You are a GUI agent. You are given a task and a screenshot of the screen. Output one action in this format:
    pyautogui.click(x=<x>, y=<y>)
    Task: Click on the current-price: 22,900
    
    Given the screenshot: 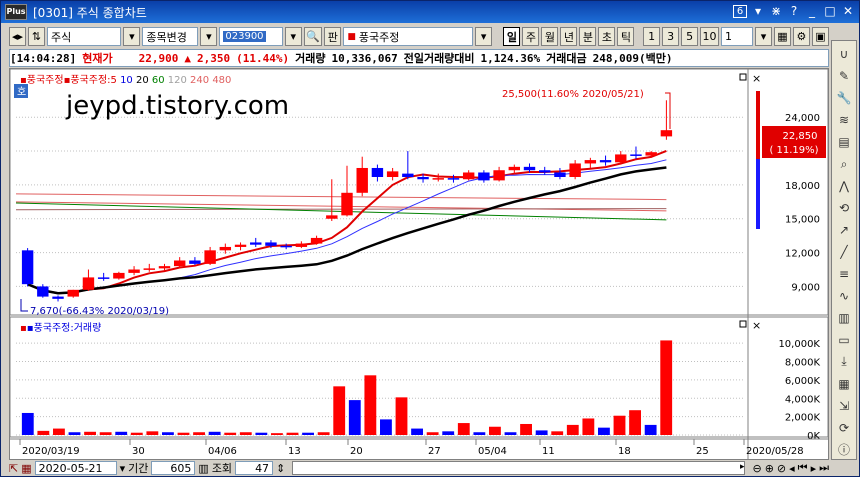 What is the action you would take?
    pyautogui.click(x=158, y=58)
    